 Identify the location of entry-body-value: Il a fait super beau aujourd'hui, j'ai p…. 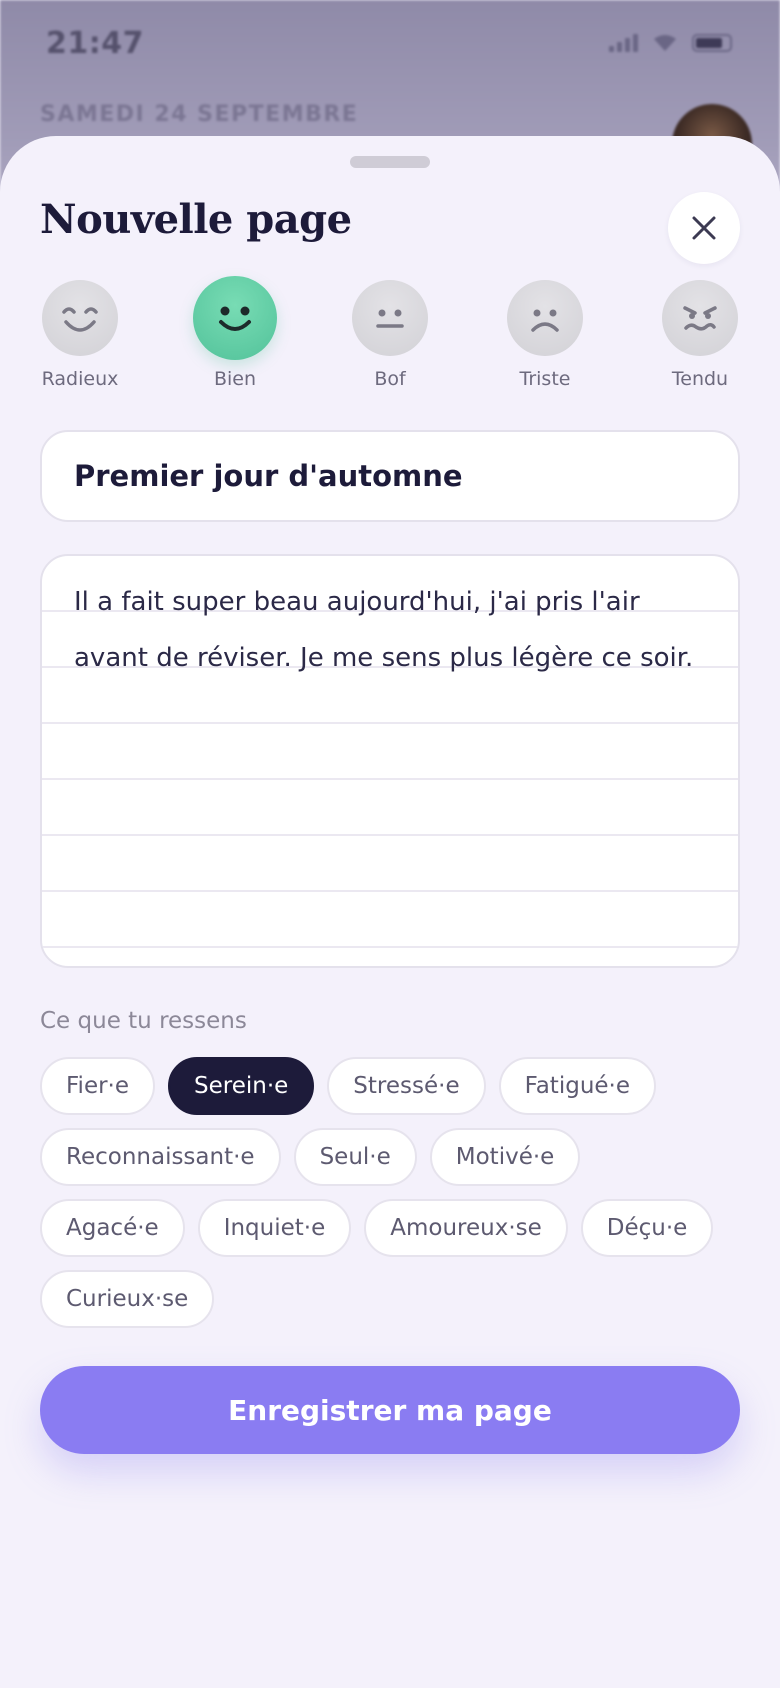
(384, 630).